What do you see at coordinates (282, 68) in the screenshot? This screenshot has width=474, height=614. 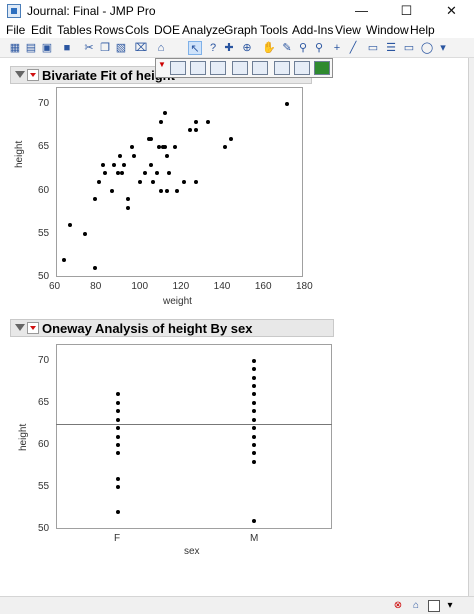 I see `panel-box-icon` at bounding box center [282, 68].